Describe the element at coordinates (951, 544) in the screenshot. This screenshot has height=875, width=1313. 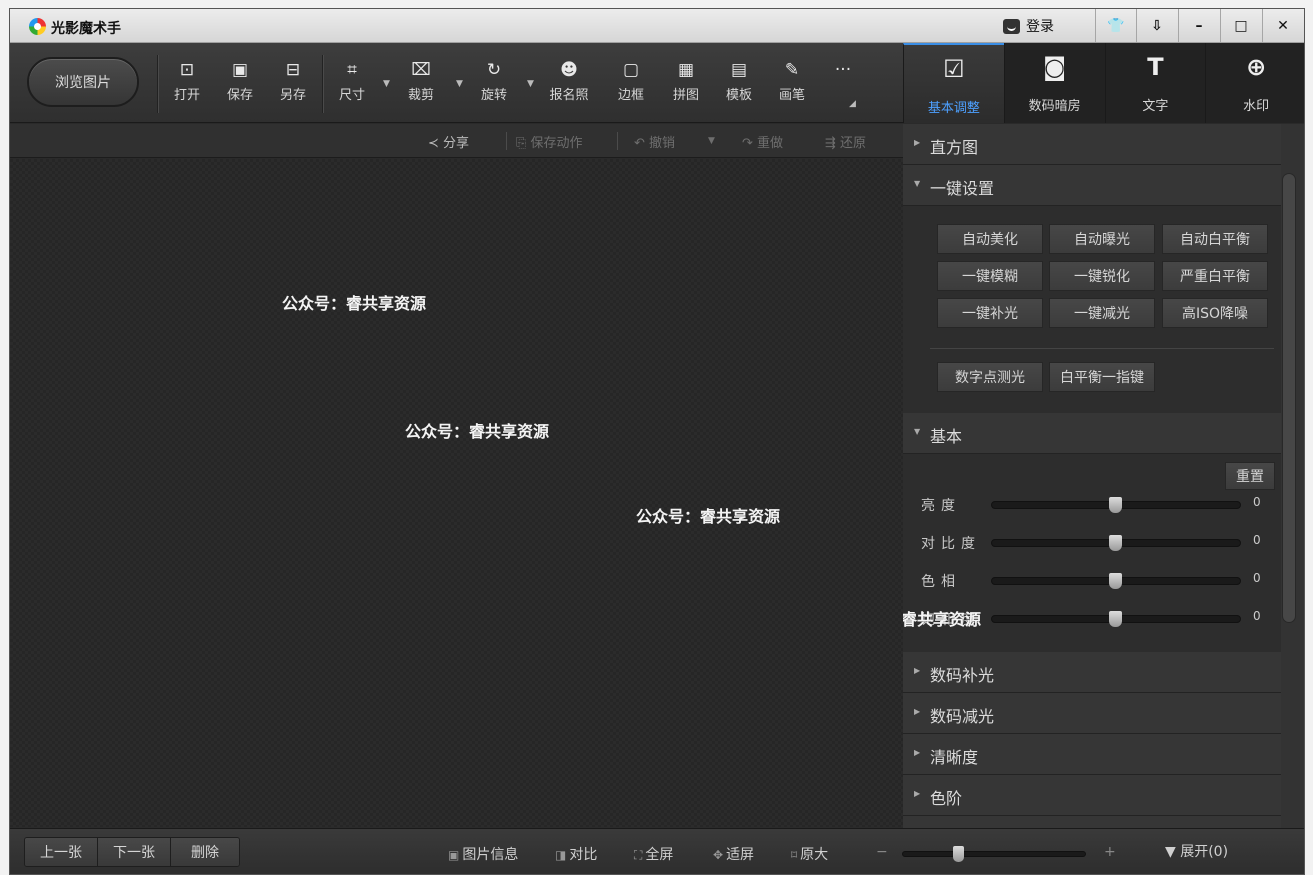
I see `contrast-label: 对比度` at that location.